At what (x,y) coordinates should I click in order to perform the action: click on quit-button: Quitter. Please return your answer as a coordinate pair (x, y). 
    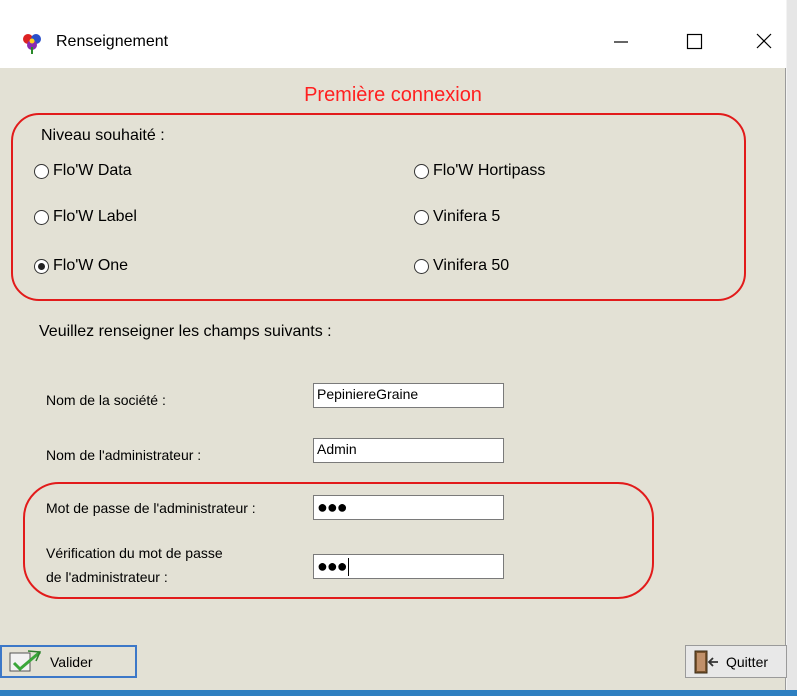
    Looking at the image, I should click on (736, 661).